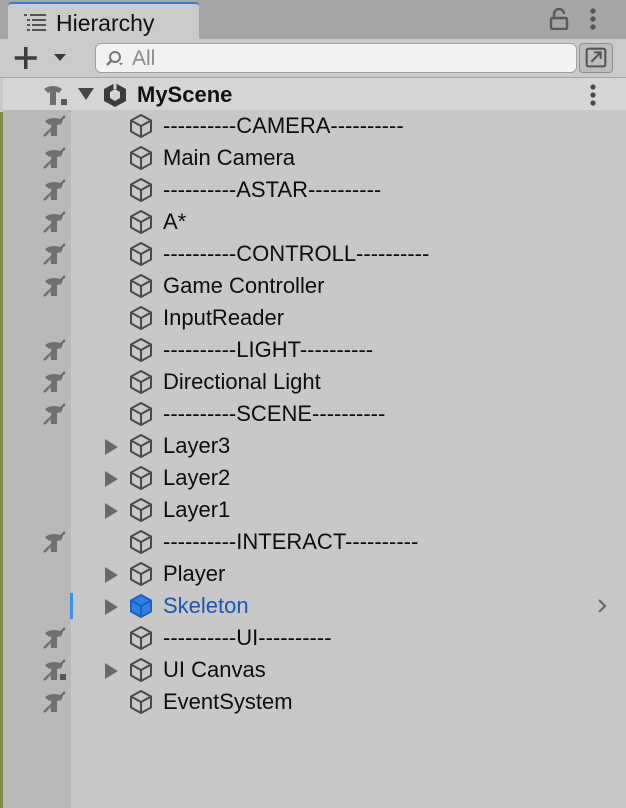  What do you see at coordinates (224, 317) in the screenshot?
I see `hierarchy-item-label: InputReader` at bounding box center [224, 317].